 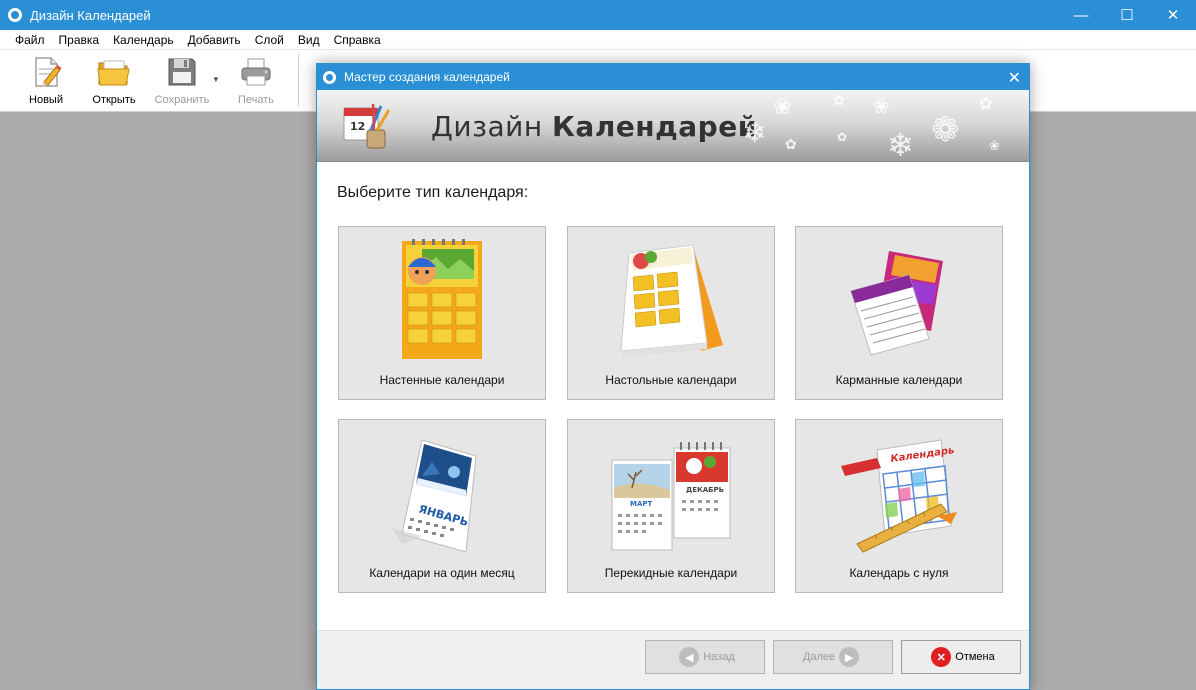 What do you see at coordinates (256, 72) in the screenshot?
I see `printer-icon` at bounding box center [256, 72].